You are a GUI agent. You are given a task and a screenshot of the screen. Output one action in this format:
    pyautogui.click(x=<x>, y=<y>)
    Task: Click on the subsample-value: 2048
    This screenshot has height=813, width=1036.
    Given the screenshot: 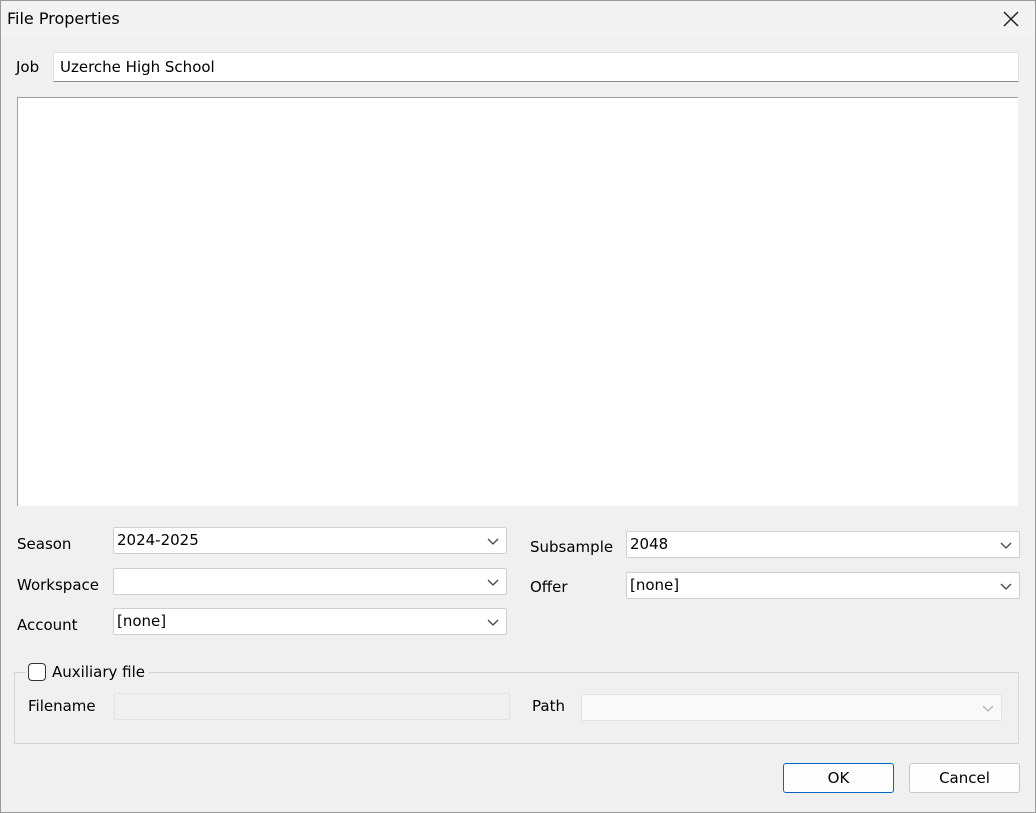 What is the action you would take?
    pyautogui.click(x=649, y=544)
    